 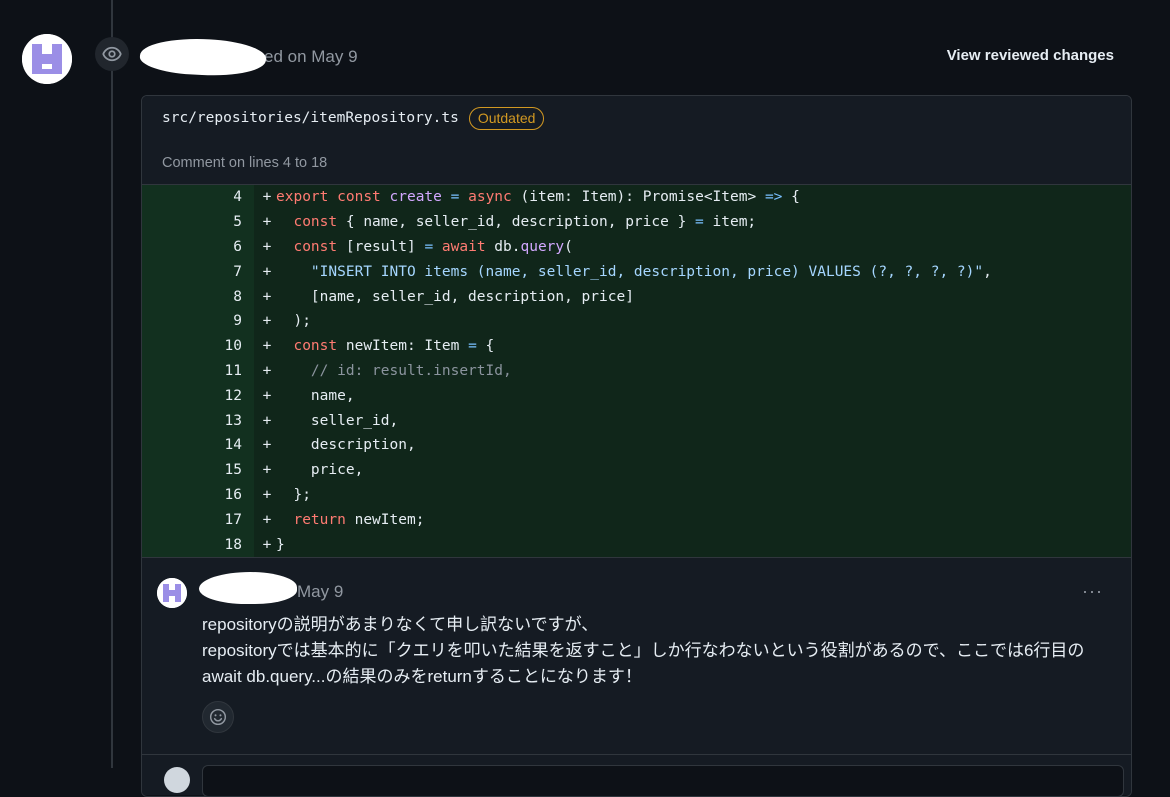 I want to click on code-token: item;, so click(x=730, y=222).